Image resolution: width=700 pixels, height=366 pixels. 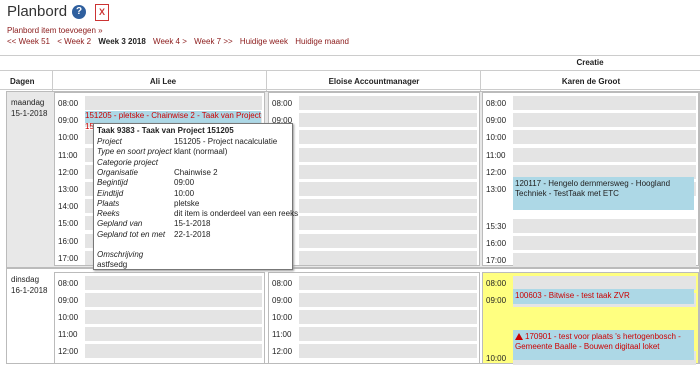 I want to click on tooltip-value: 151205 - Project nacalculatie, so click(x=226, y=141).